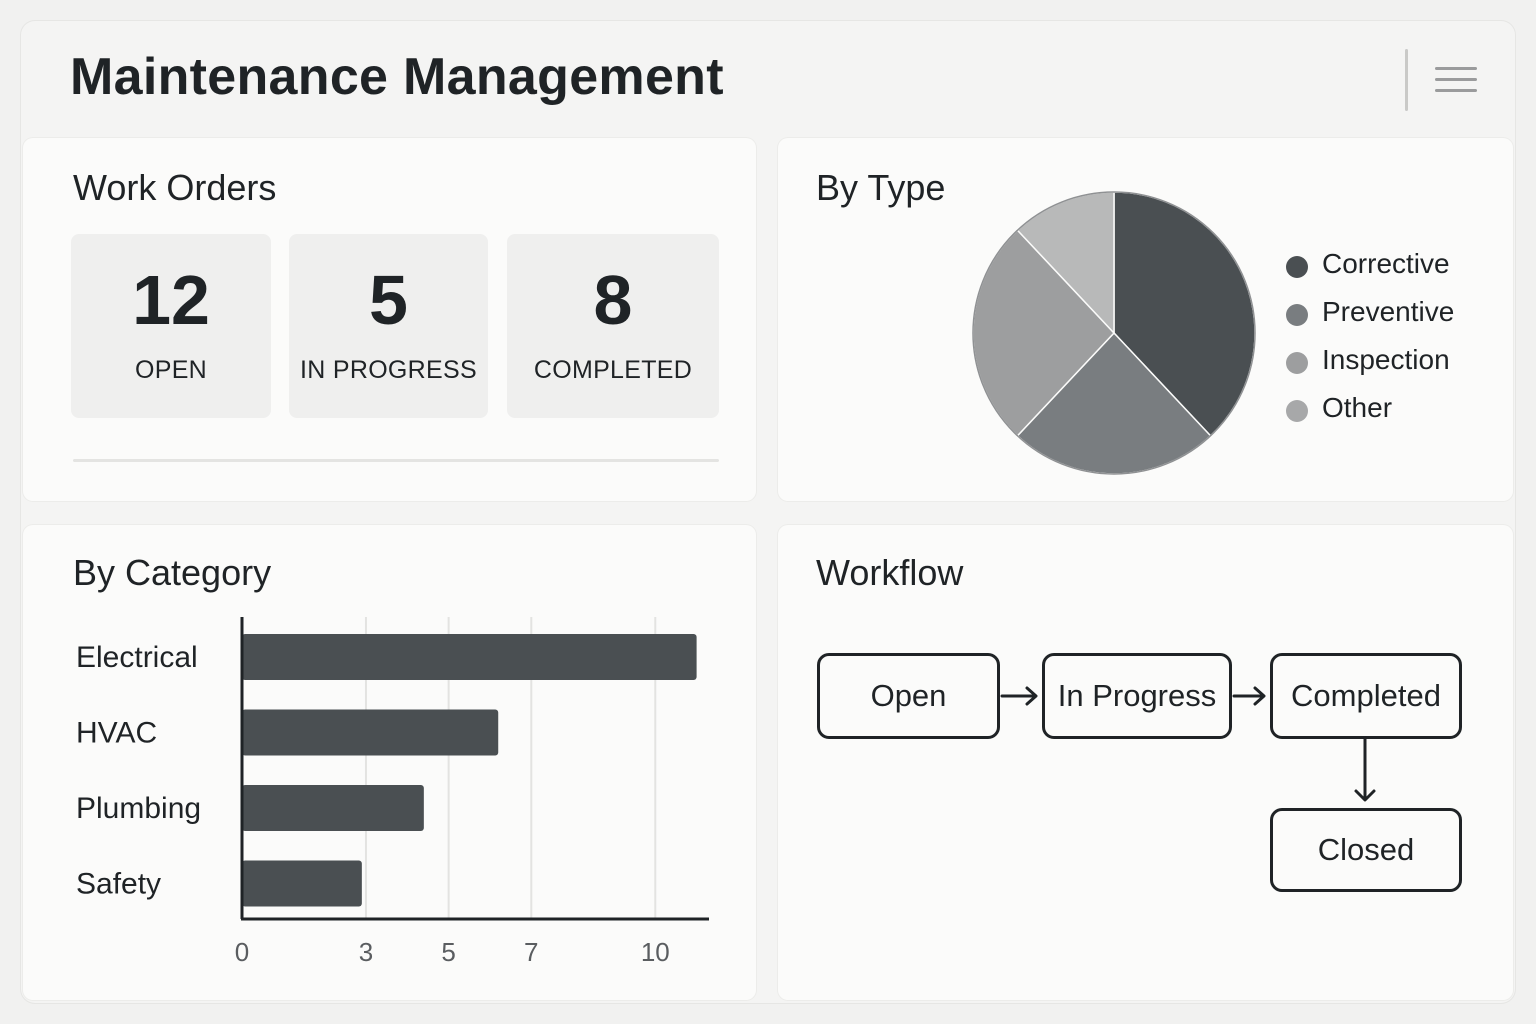  I want to click on pie-chart, so click(1114, 333).